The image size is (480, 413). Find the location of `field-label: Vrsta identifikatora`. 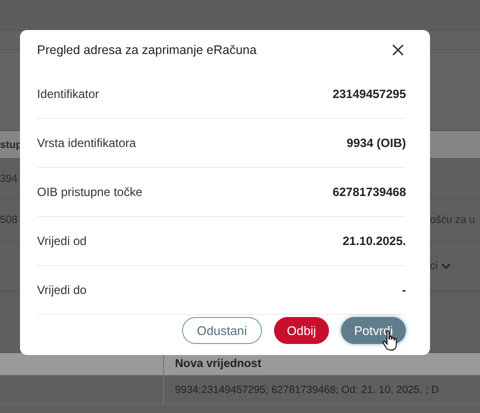

field-label: Vrsta identifikatora is located at coordinates (86, 143).